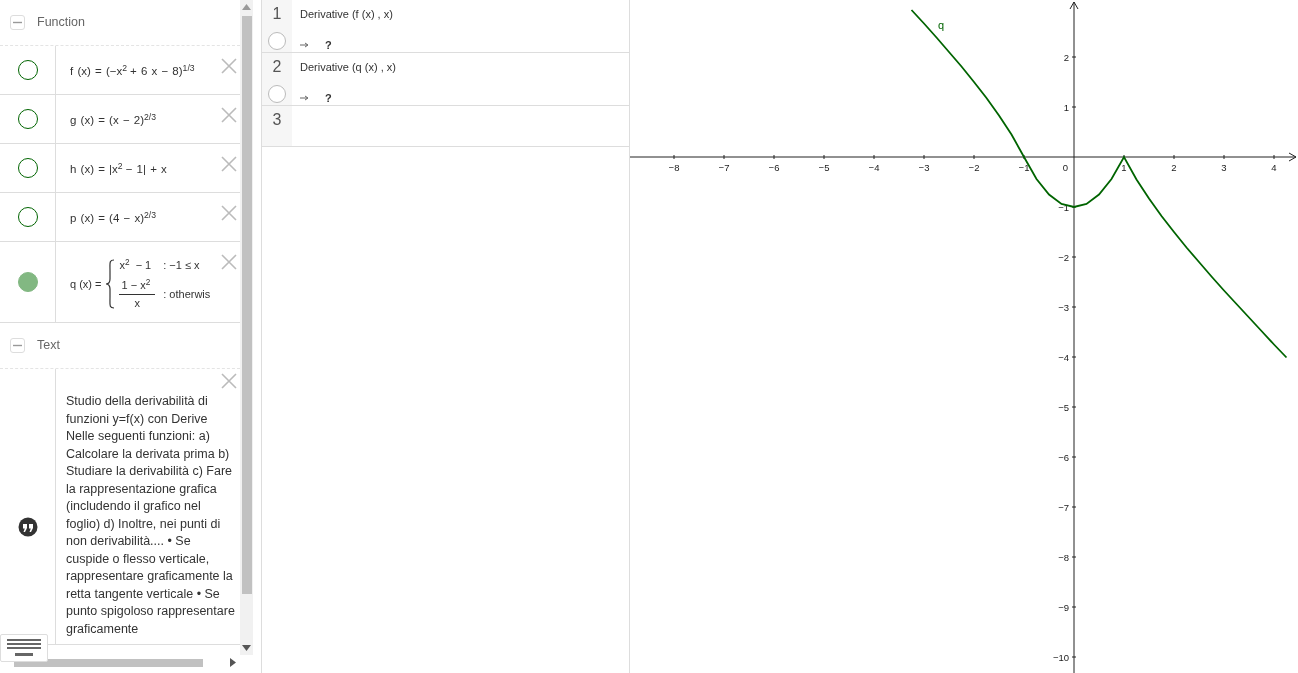  I want to click on brace-icon, so click(110, 284).